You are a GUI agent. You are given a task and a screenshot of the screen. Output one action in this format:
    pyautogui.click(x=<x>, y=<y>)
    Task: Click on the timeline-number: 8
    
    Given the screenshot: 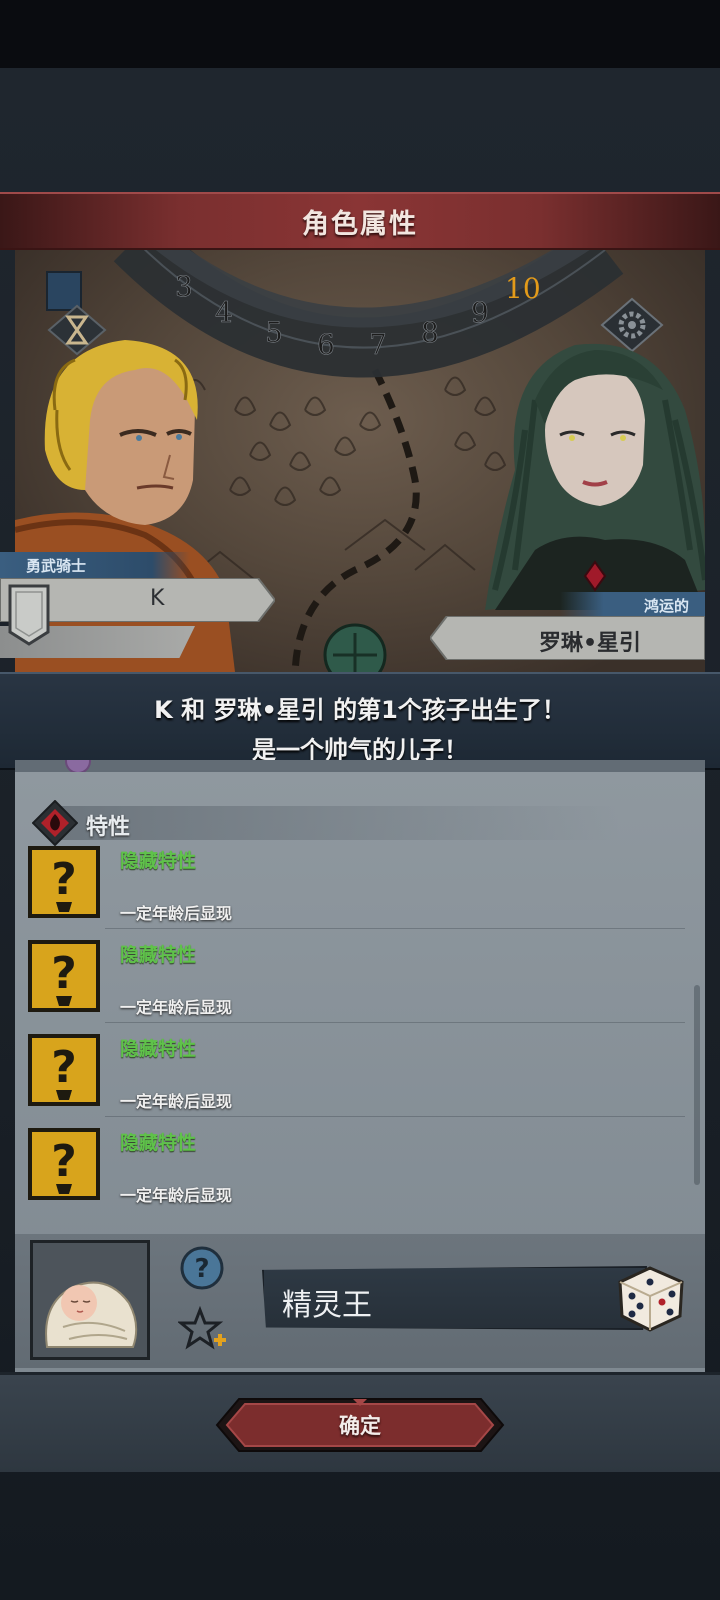 What is the action you would take?
    pyautogui.click(x=430, y=332)
    